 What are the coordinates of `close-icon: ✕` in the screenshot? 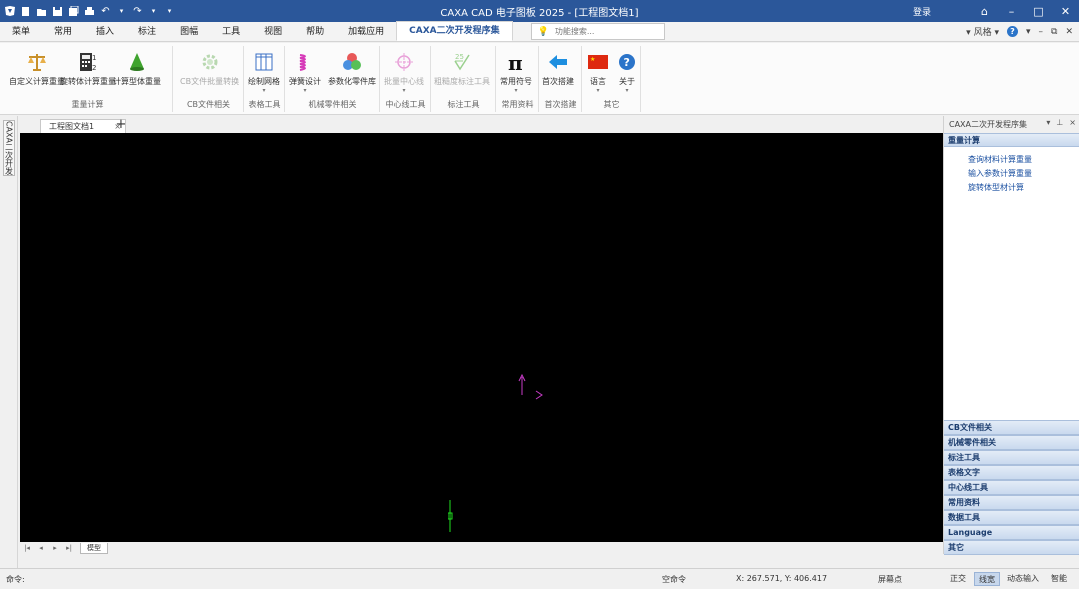 It's located at (1065, 11).